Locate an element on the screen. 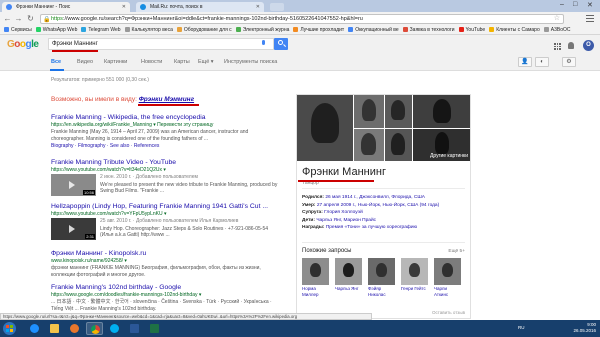 The image size is (600, 337). bookmark-item: Электронный журна is located at coordinates (262, 29).